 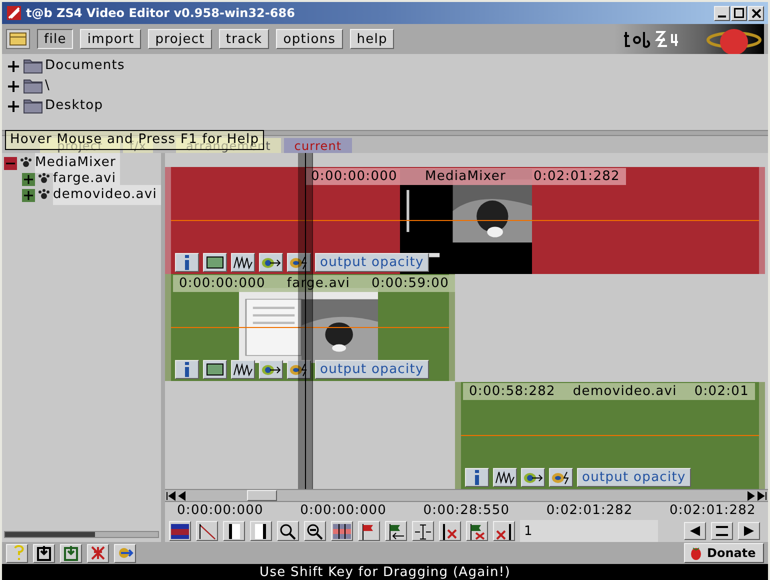 I want to click on minimize-button, so click(x=722, y=13).